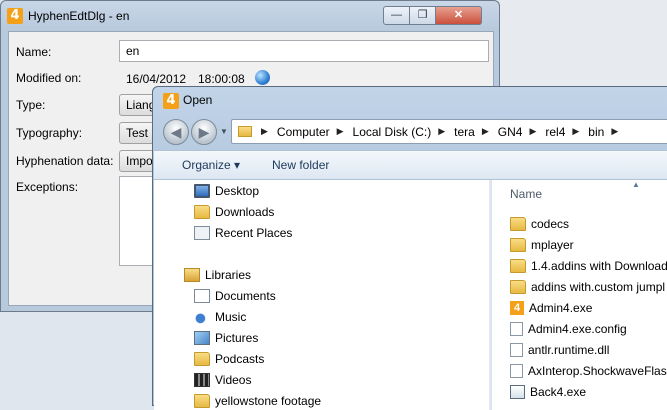 The image size is (667, 410). What do you see at coordinates (262, 77) in the screenshot?
I see `globe-icon` at bounding box center [262, 77].